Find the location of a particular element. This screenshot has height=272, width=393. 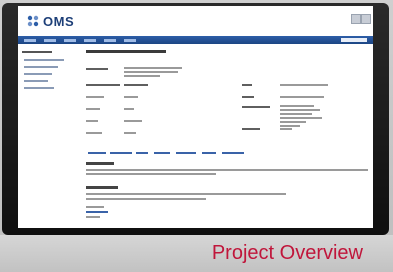

app-header: OMS is located at coordinates (195, 21).